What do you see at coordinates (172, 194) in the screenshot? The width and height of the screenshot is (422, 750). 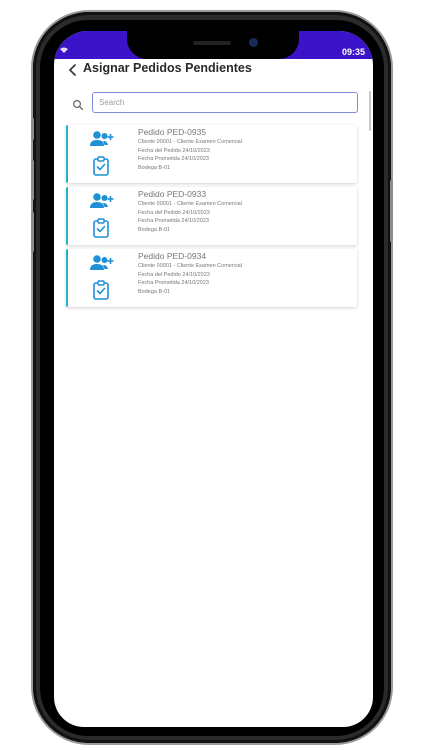 I see `order-title: Pedido PED-0933` at bounding box center [172, 194].